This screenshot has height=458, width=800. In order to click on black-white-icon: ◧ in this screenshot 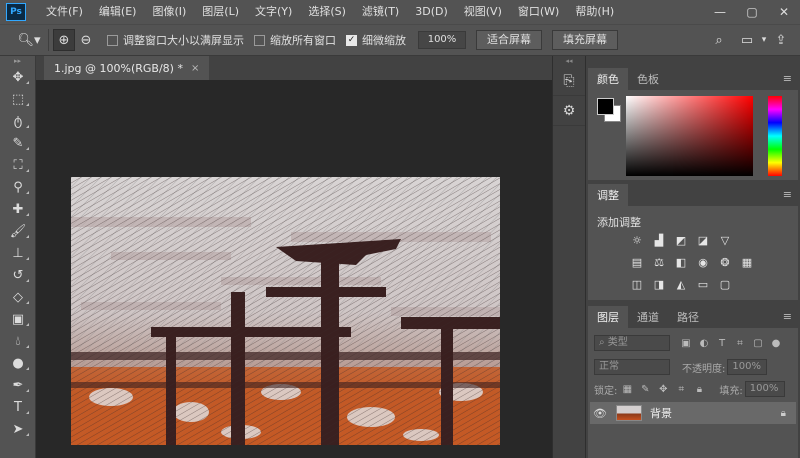, I will do `click(681, 262)`.